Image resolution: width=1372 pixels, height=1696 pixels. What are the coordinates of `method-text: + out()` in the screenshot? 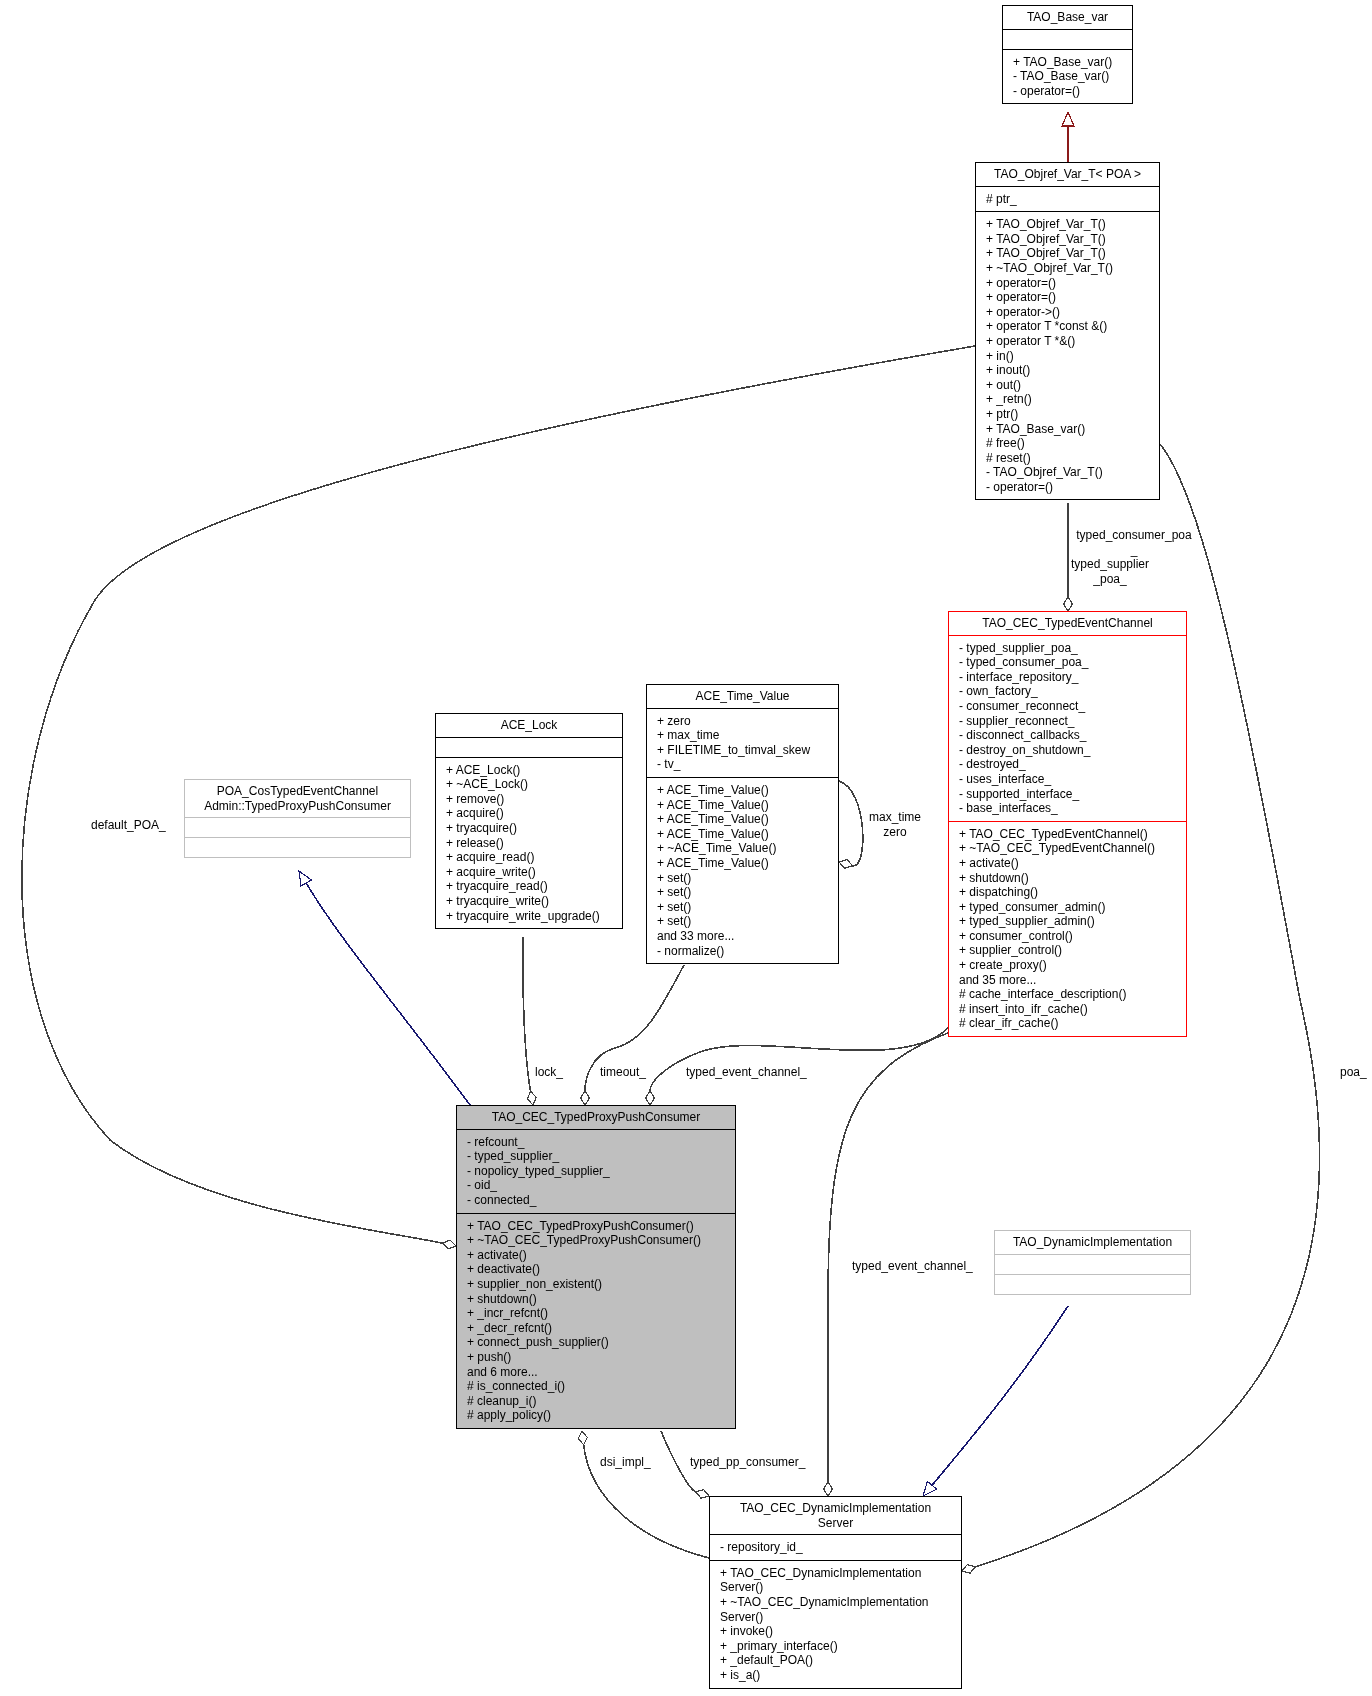 It's located at (1003, 385).